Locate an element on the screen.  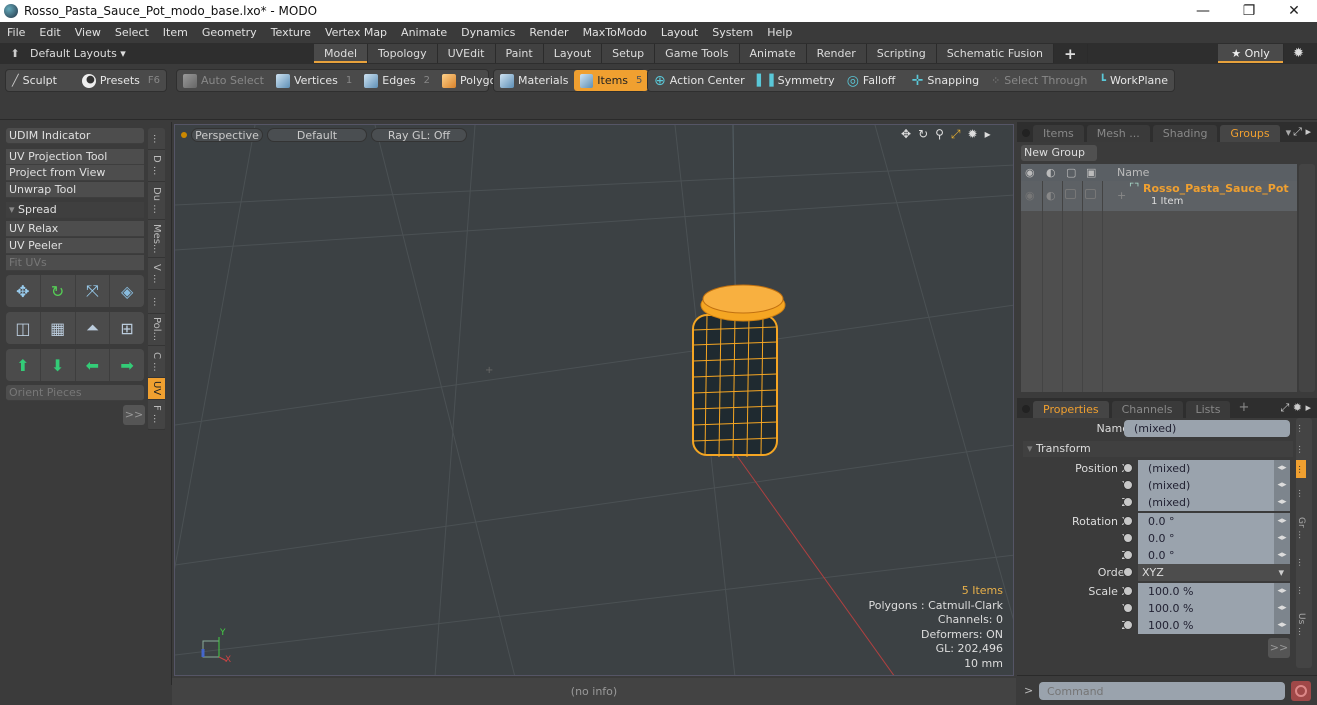
group-select-toggle is located at coordinates (1090, 194).